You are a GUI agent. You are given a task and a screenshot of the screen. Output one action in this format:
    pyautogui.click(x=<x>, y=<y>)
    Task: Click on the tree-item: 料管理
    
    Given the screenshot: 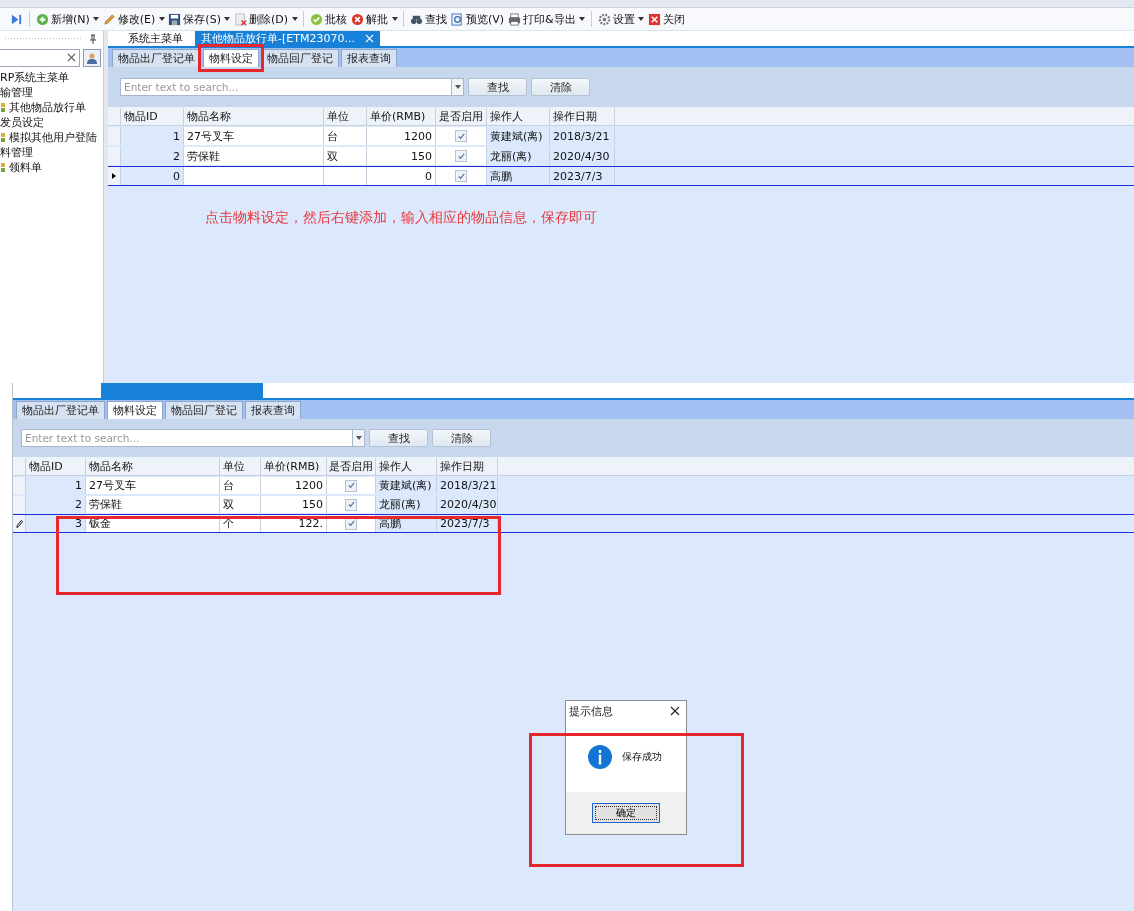 What is the action you would take?
    pyautogui.click(x=16, y=152)
    